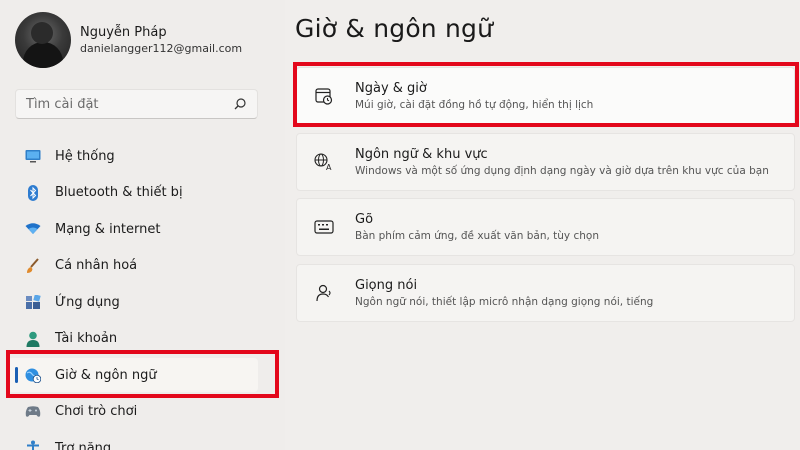 The height and width of the screenshot is (450, 800). Describe the element at coordinates (324, 227) in the screenshot. I see `keyboard-icon` at that location.